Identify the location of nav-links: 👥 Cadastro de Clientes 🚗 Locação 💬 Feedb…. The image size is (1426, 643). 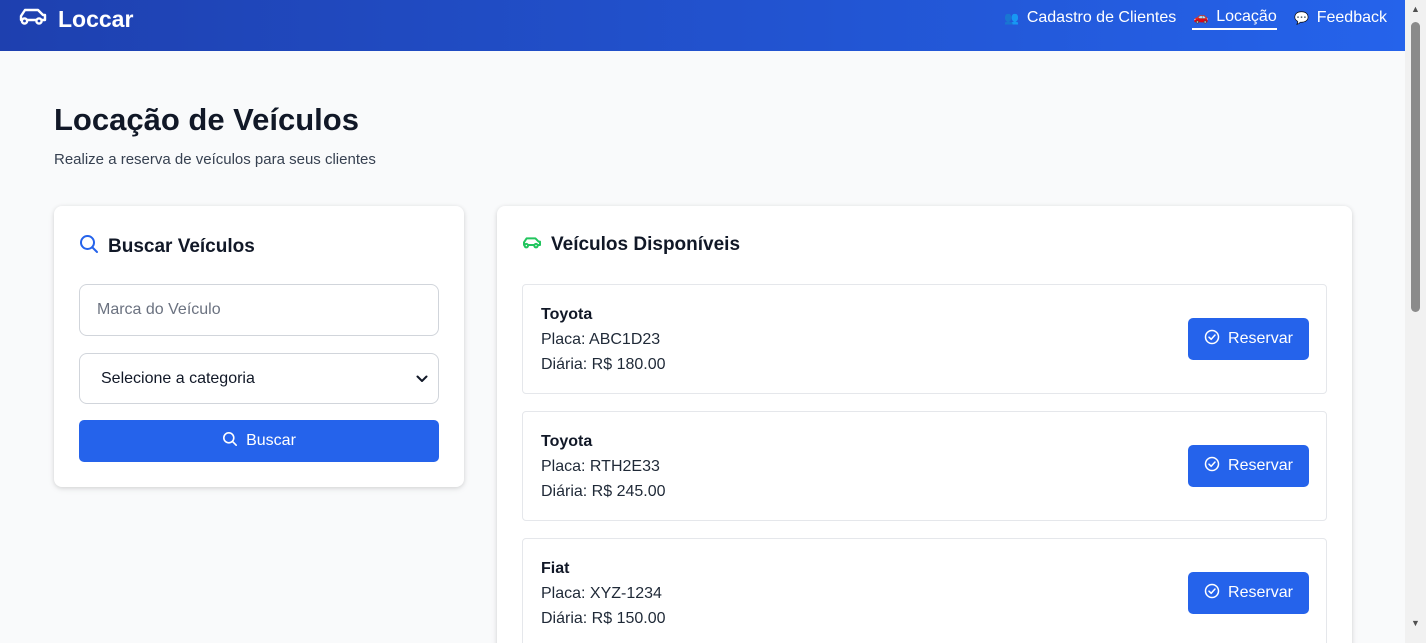
(1195, 19).